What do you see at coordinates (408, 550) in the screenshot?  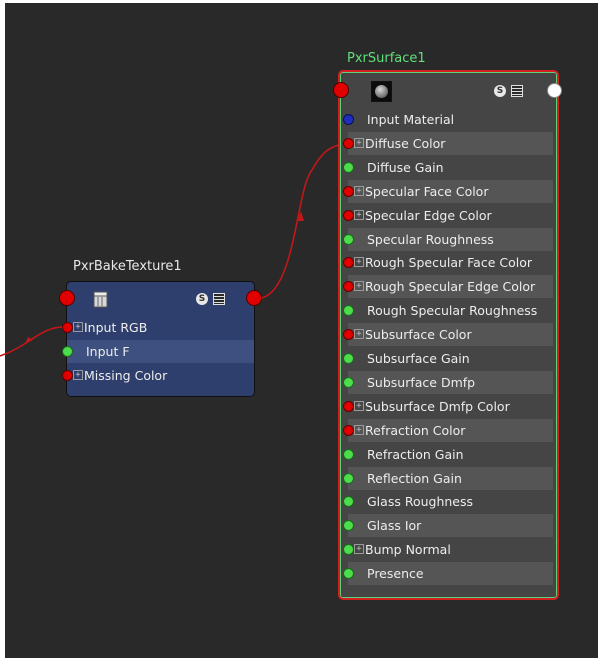 I see `attribute-label: Bump Normal` at bounding box center [408, 550].